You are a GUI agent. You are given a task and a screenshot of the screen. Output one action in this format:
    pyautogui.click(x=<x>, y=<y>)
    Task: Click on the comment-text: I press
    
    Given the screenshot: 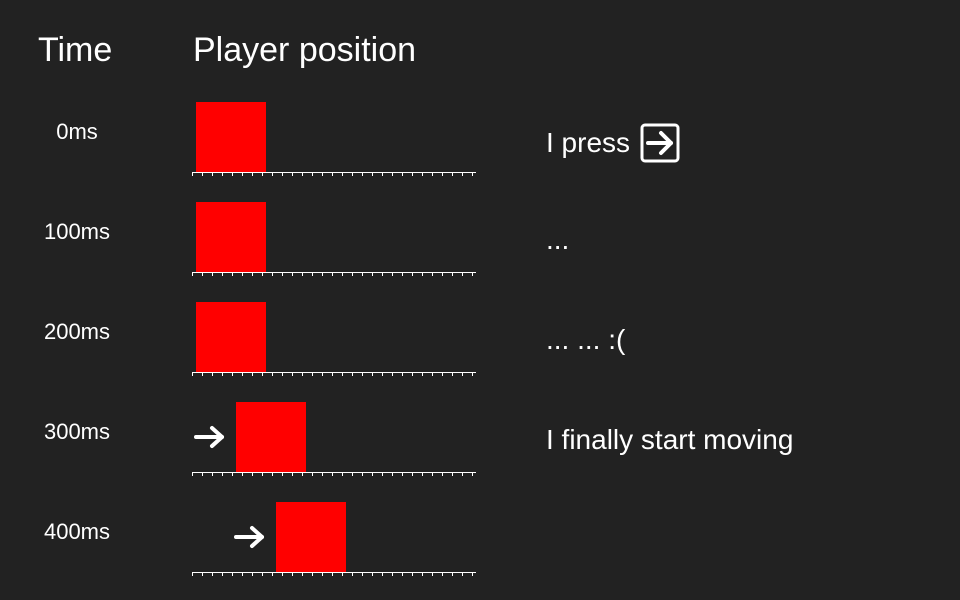 What is the action you would take?
    pyautogui.click(x=588, y=142)
    